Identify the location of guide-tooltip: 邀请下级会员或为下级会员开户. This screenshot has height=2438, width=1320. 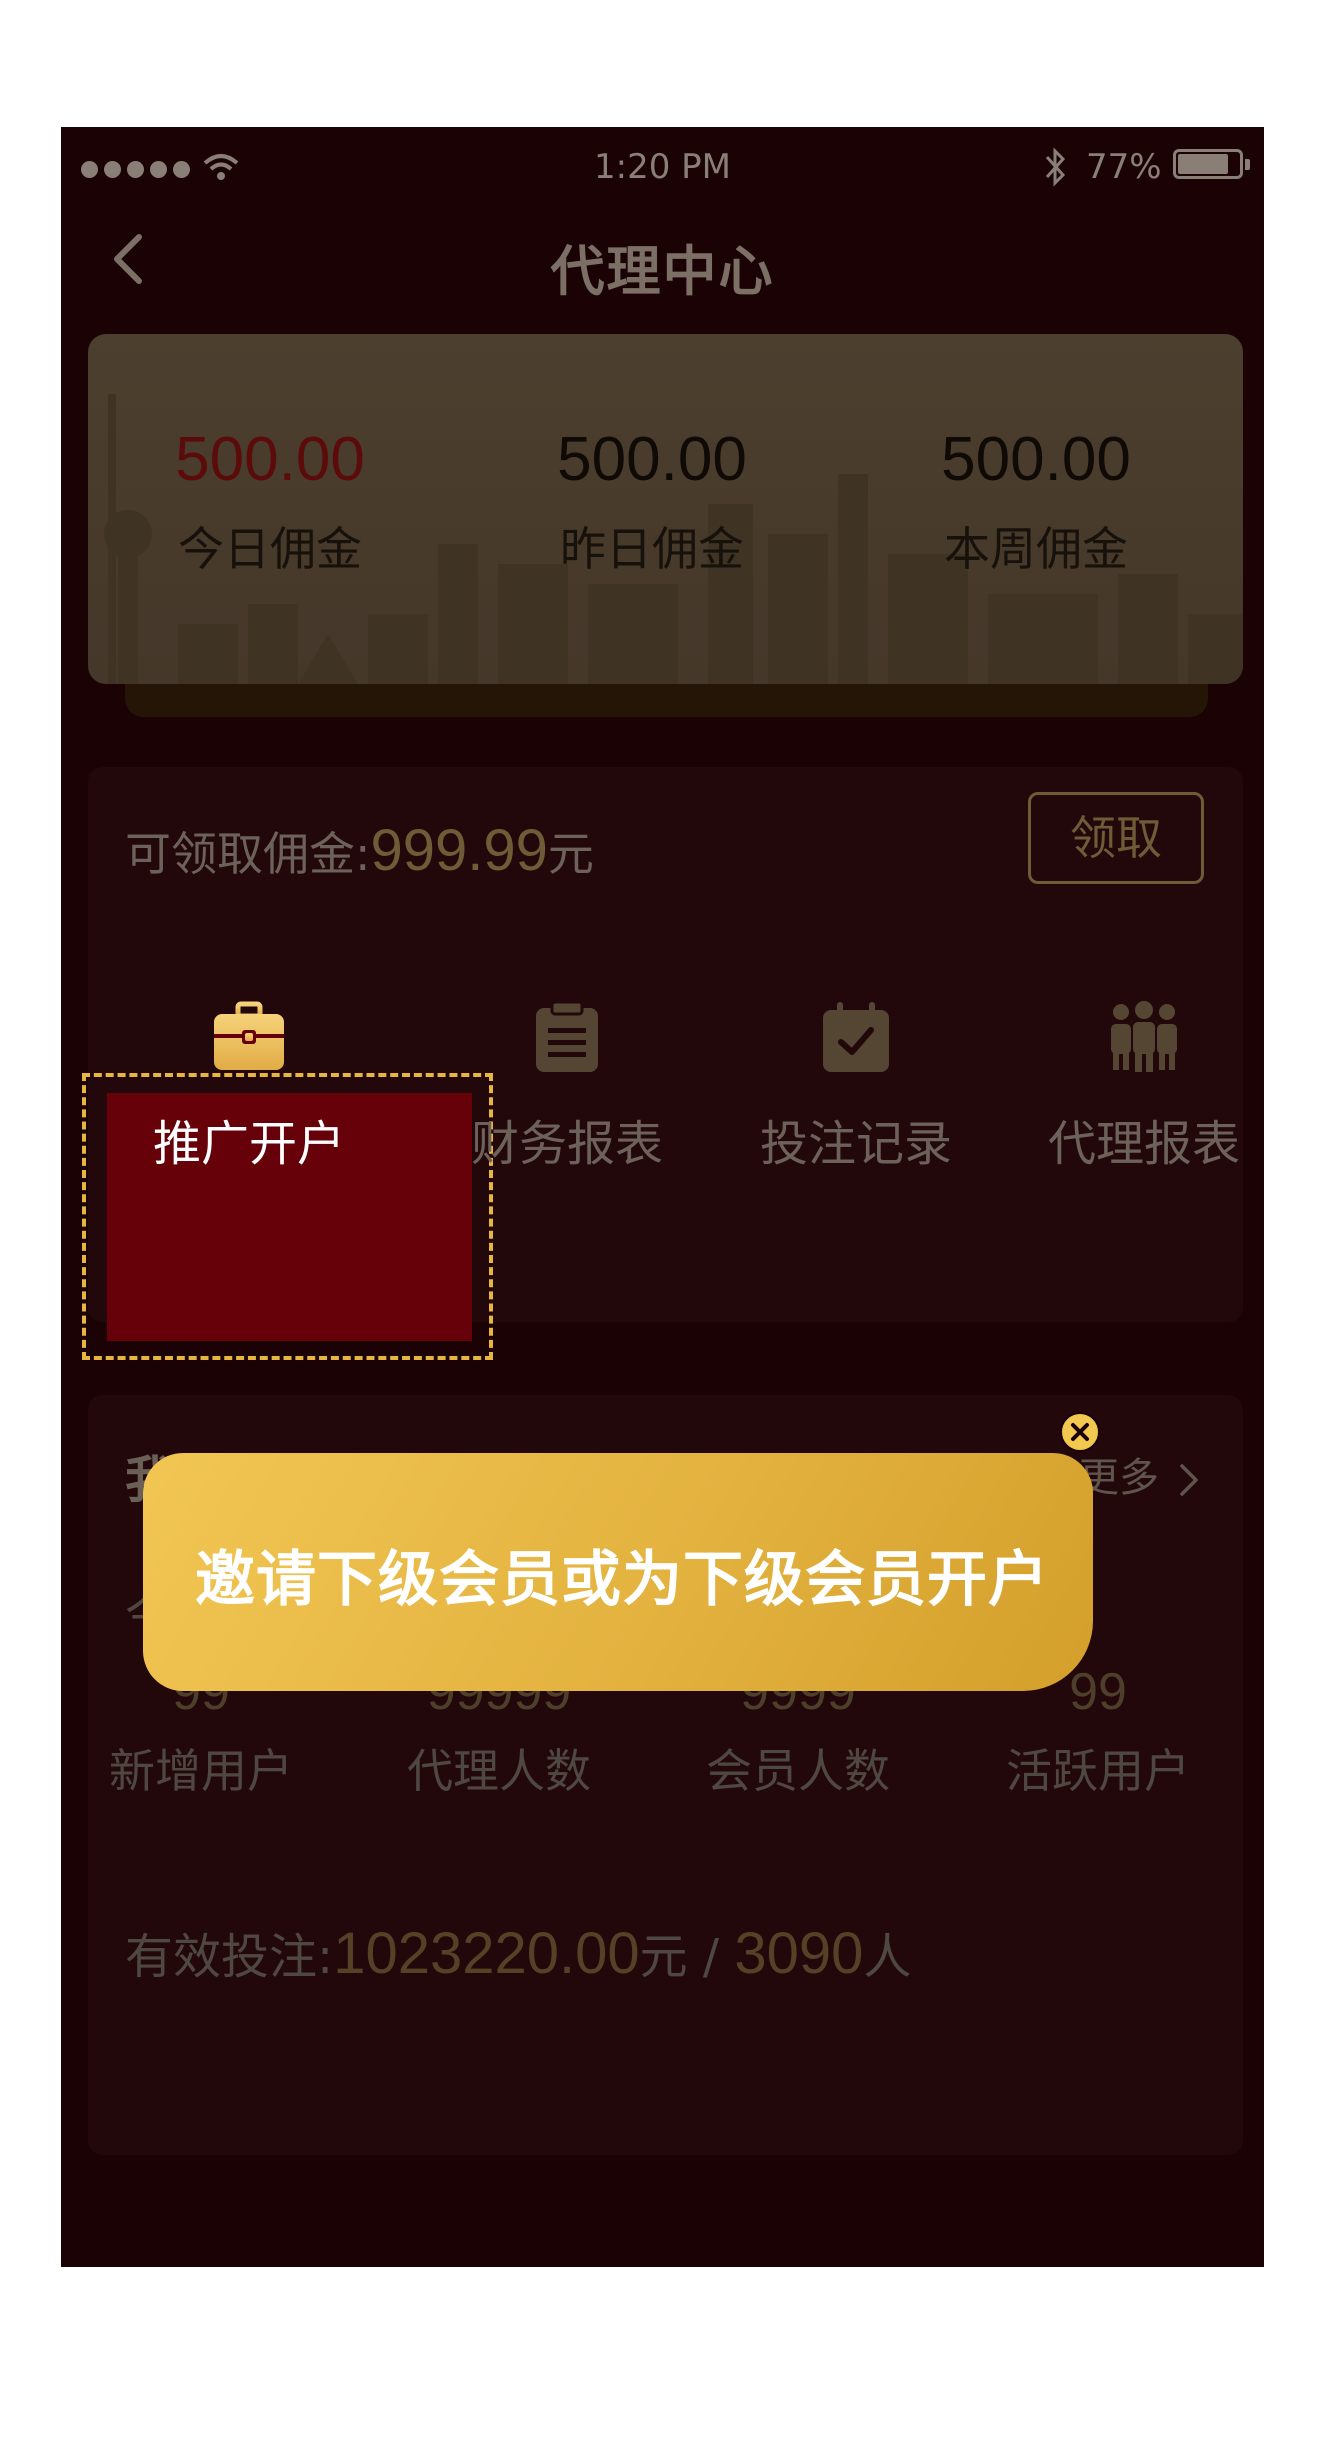
(618, 1572).